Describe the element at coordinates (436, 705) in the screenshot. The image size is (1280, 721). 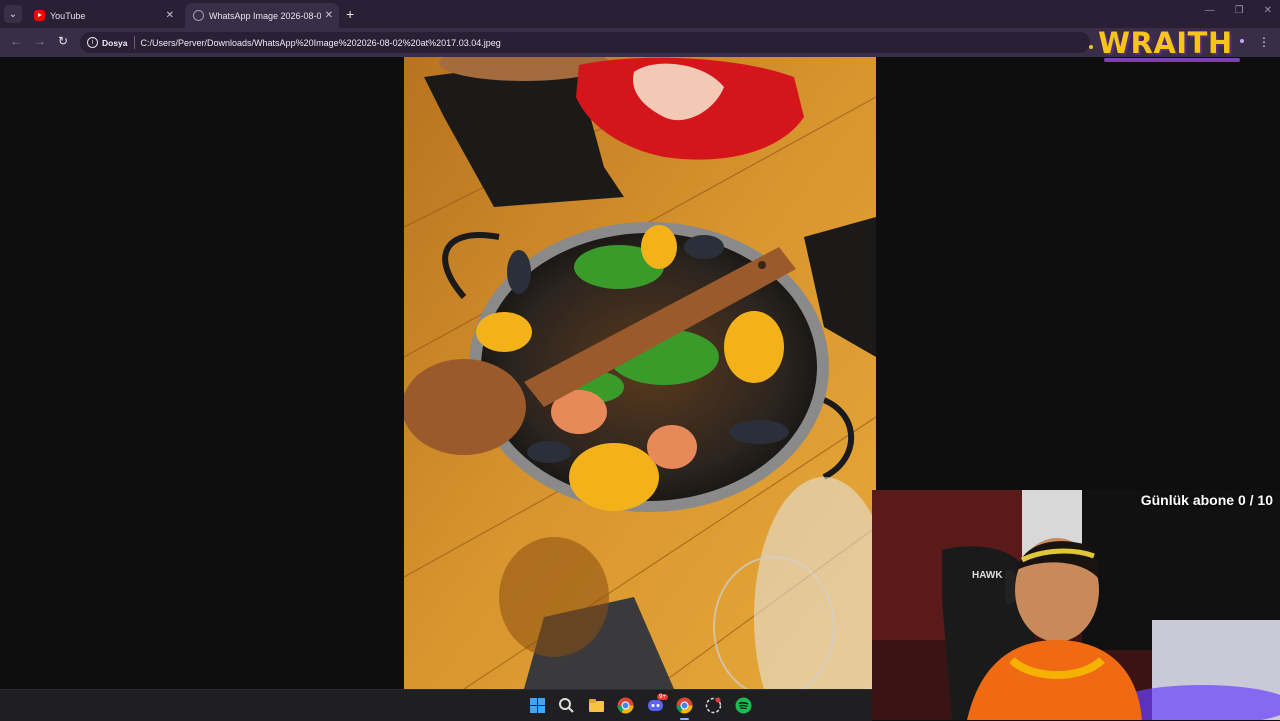
I see `taskbar: 9+` at that location.